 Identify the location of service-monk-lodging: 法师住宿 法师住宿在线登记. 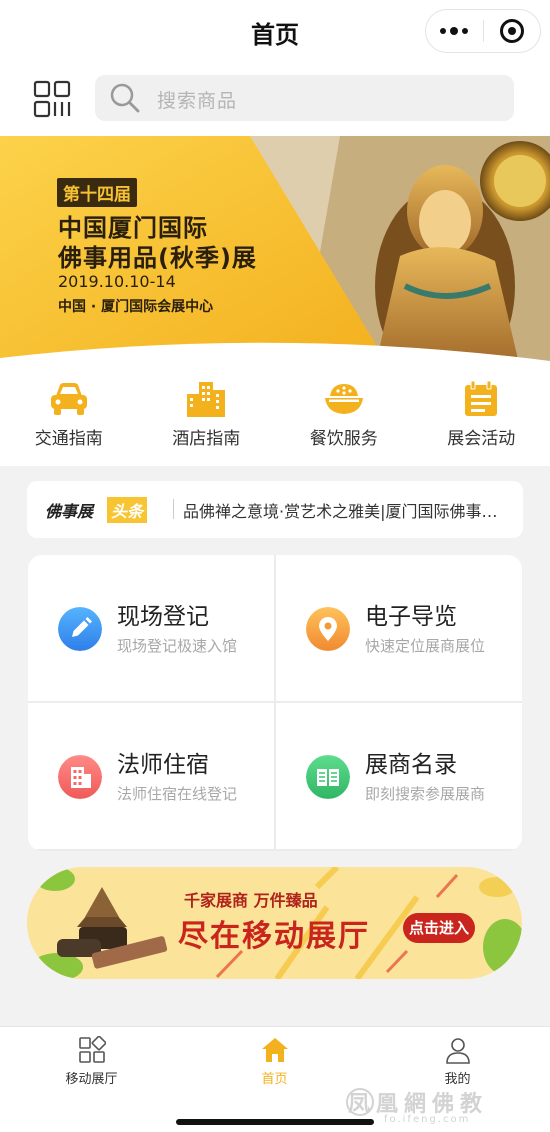
(151, 776).